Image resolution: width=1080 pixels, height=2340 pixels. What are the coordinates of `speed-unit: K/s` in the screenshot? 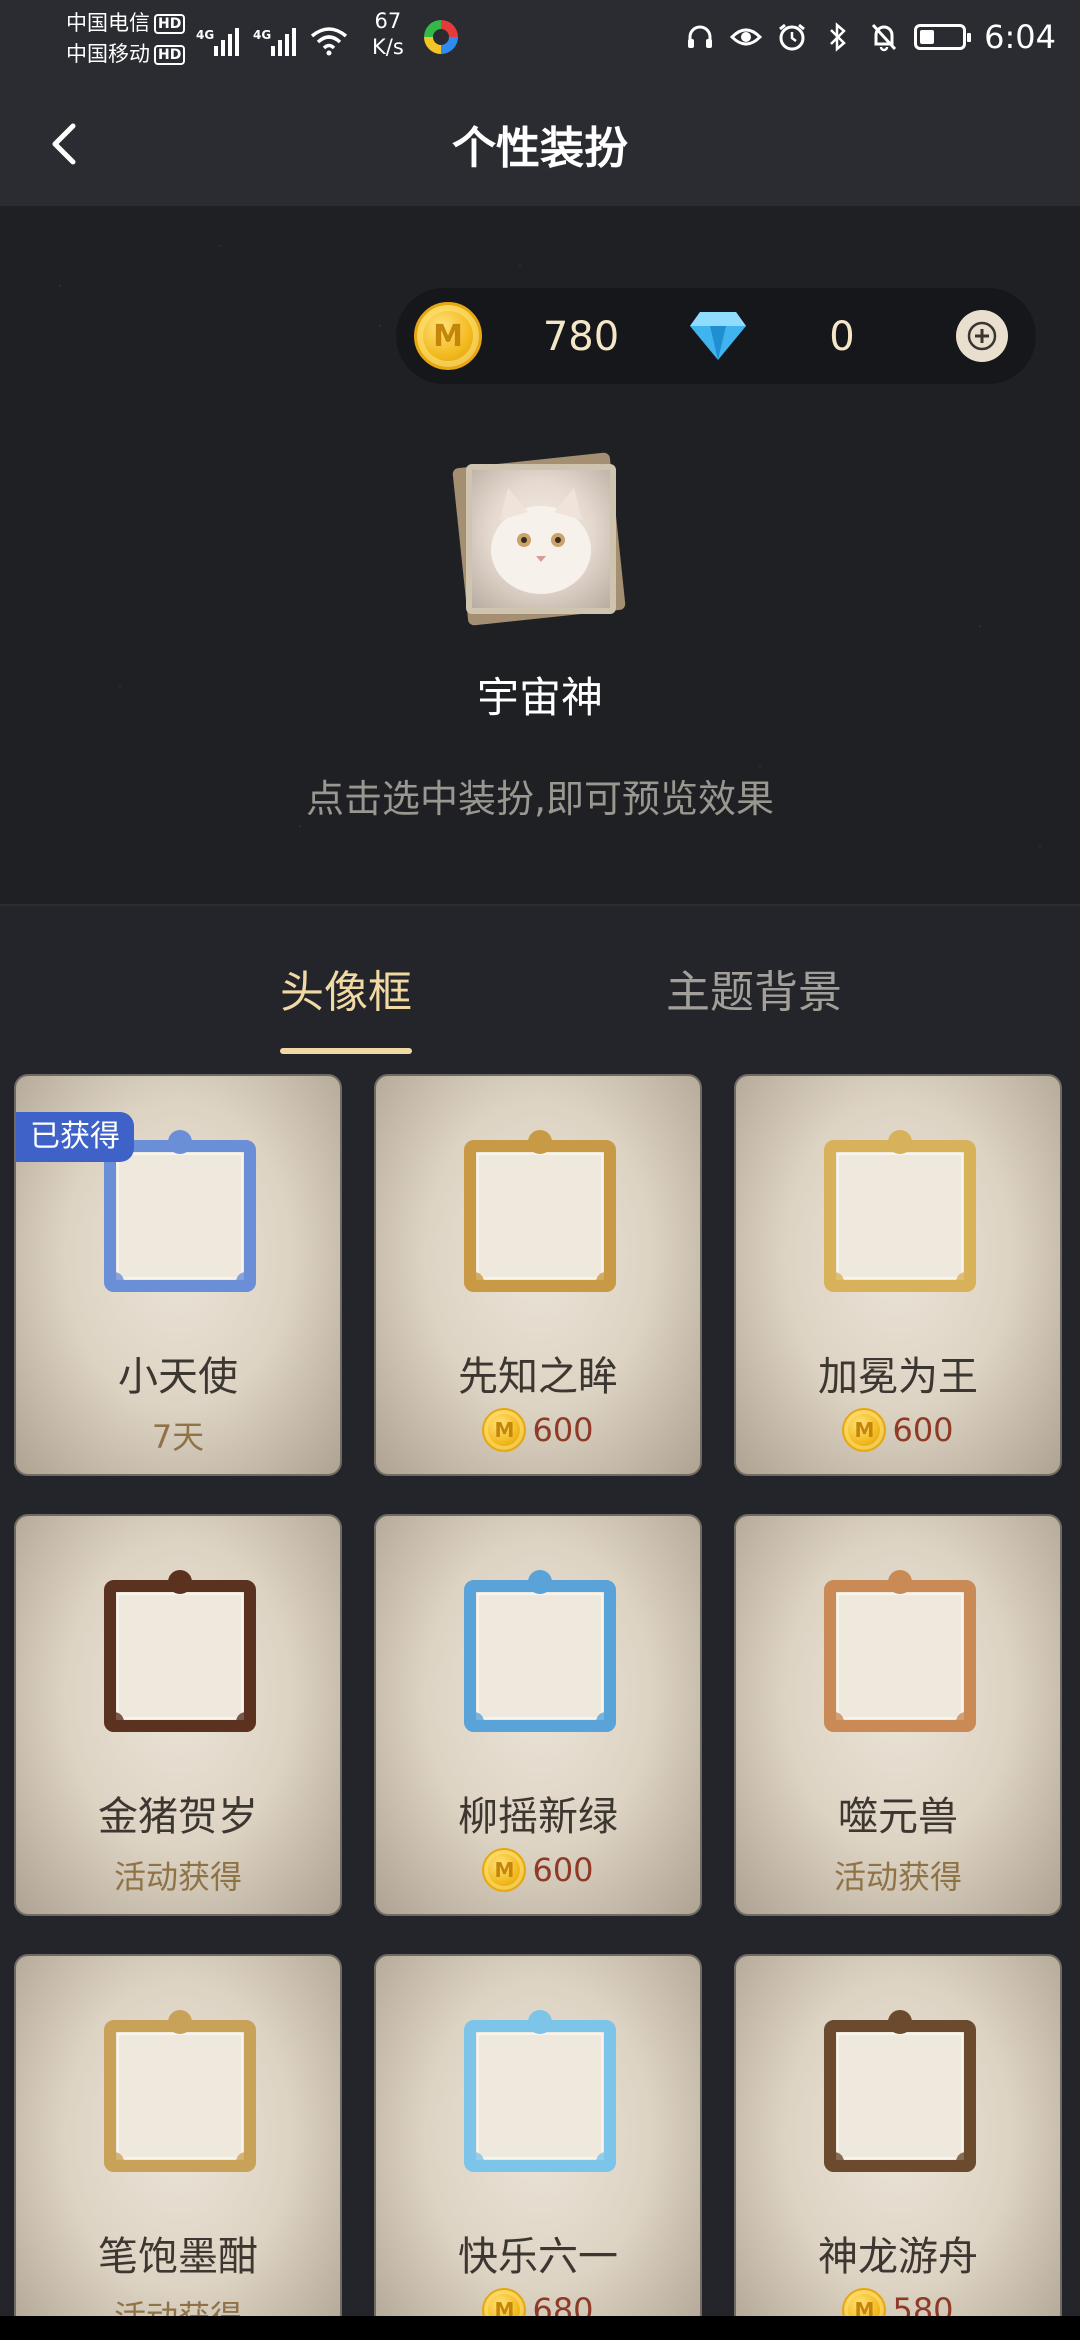 It's located at (388, 47).